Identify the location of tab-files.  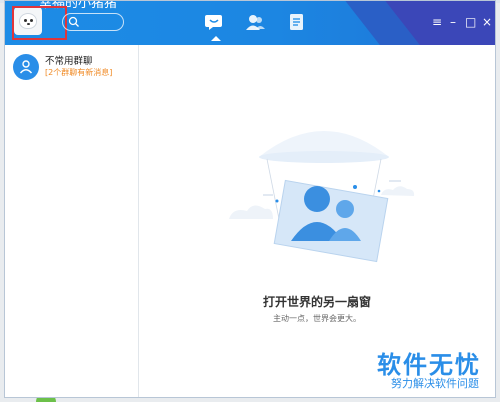
(297, 23).